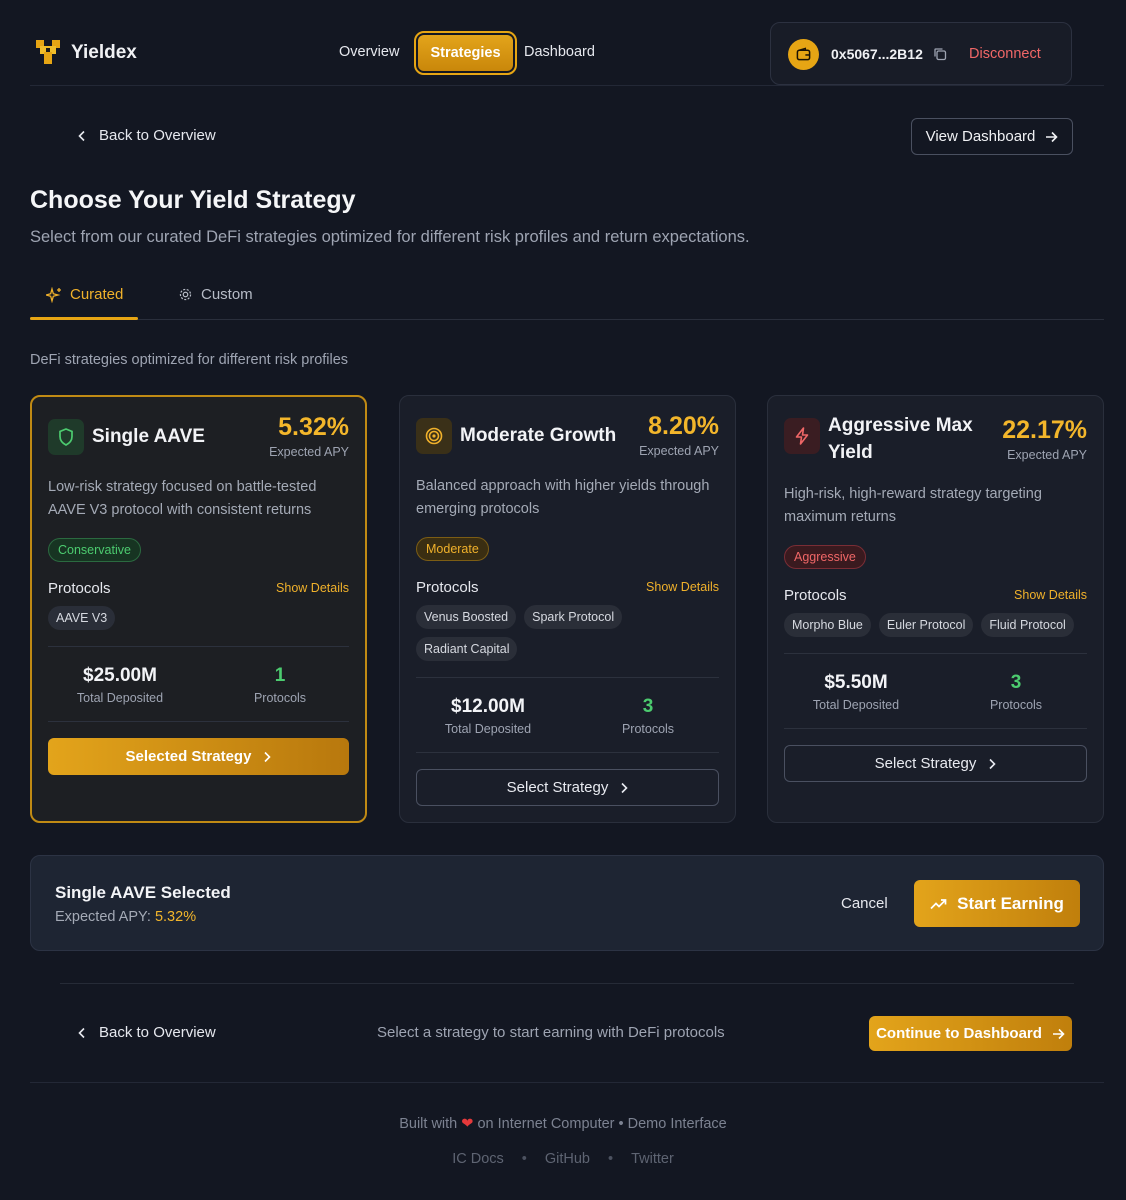 This screenshot has width=1126, height=1200. I want to click on total-deposited-stat: $12.00M Total Deposited, so click(488, 716).